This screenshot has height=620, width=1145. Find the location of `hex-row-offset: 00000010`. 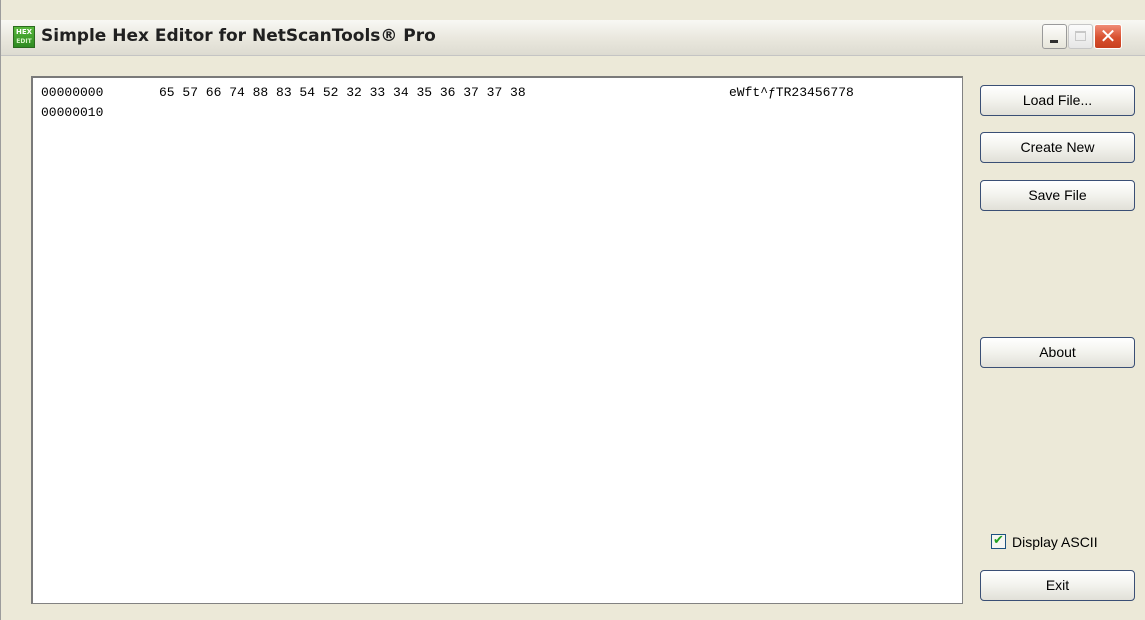

hex-row-offset: 00000010 is located at coordinates (72, 112).